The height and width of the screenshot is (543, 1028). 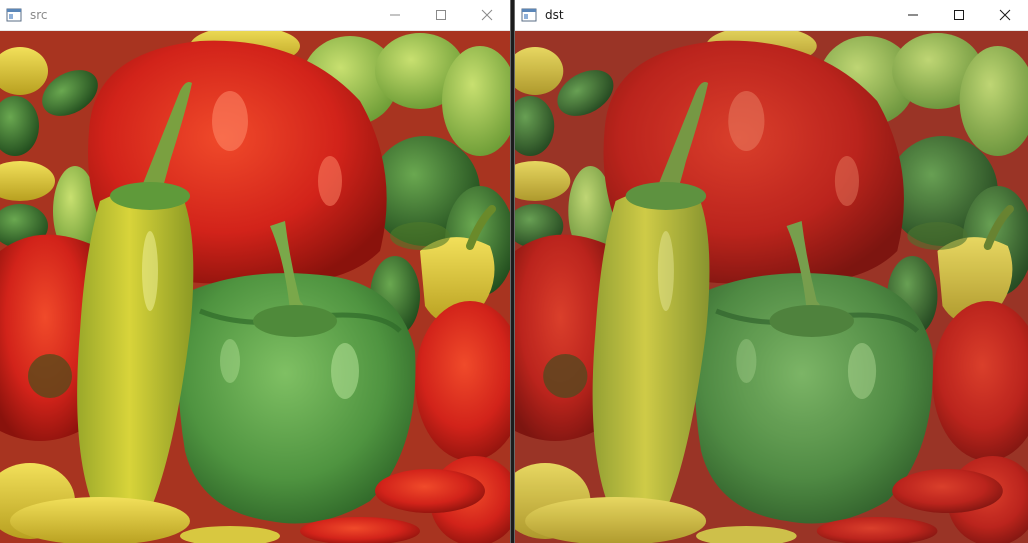 I want to click on titlebar-src: src, so click(x=255, y=15).